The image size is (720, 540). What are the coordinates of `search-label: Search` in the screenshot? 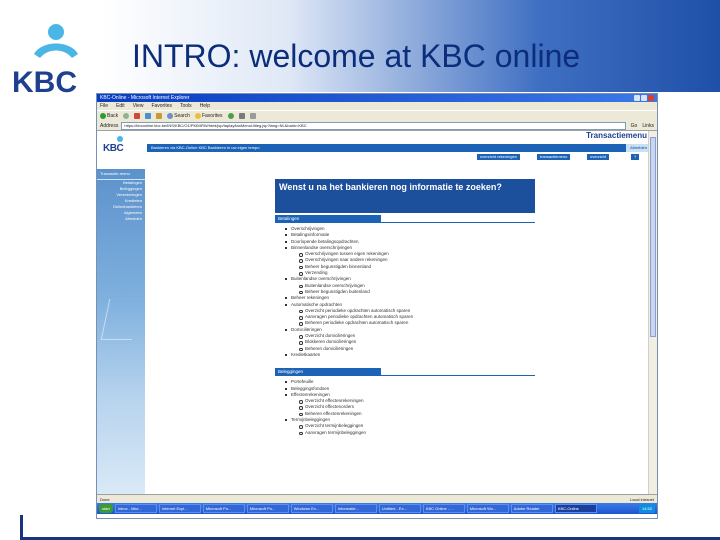 It's located at (182, 116).